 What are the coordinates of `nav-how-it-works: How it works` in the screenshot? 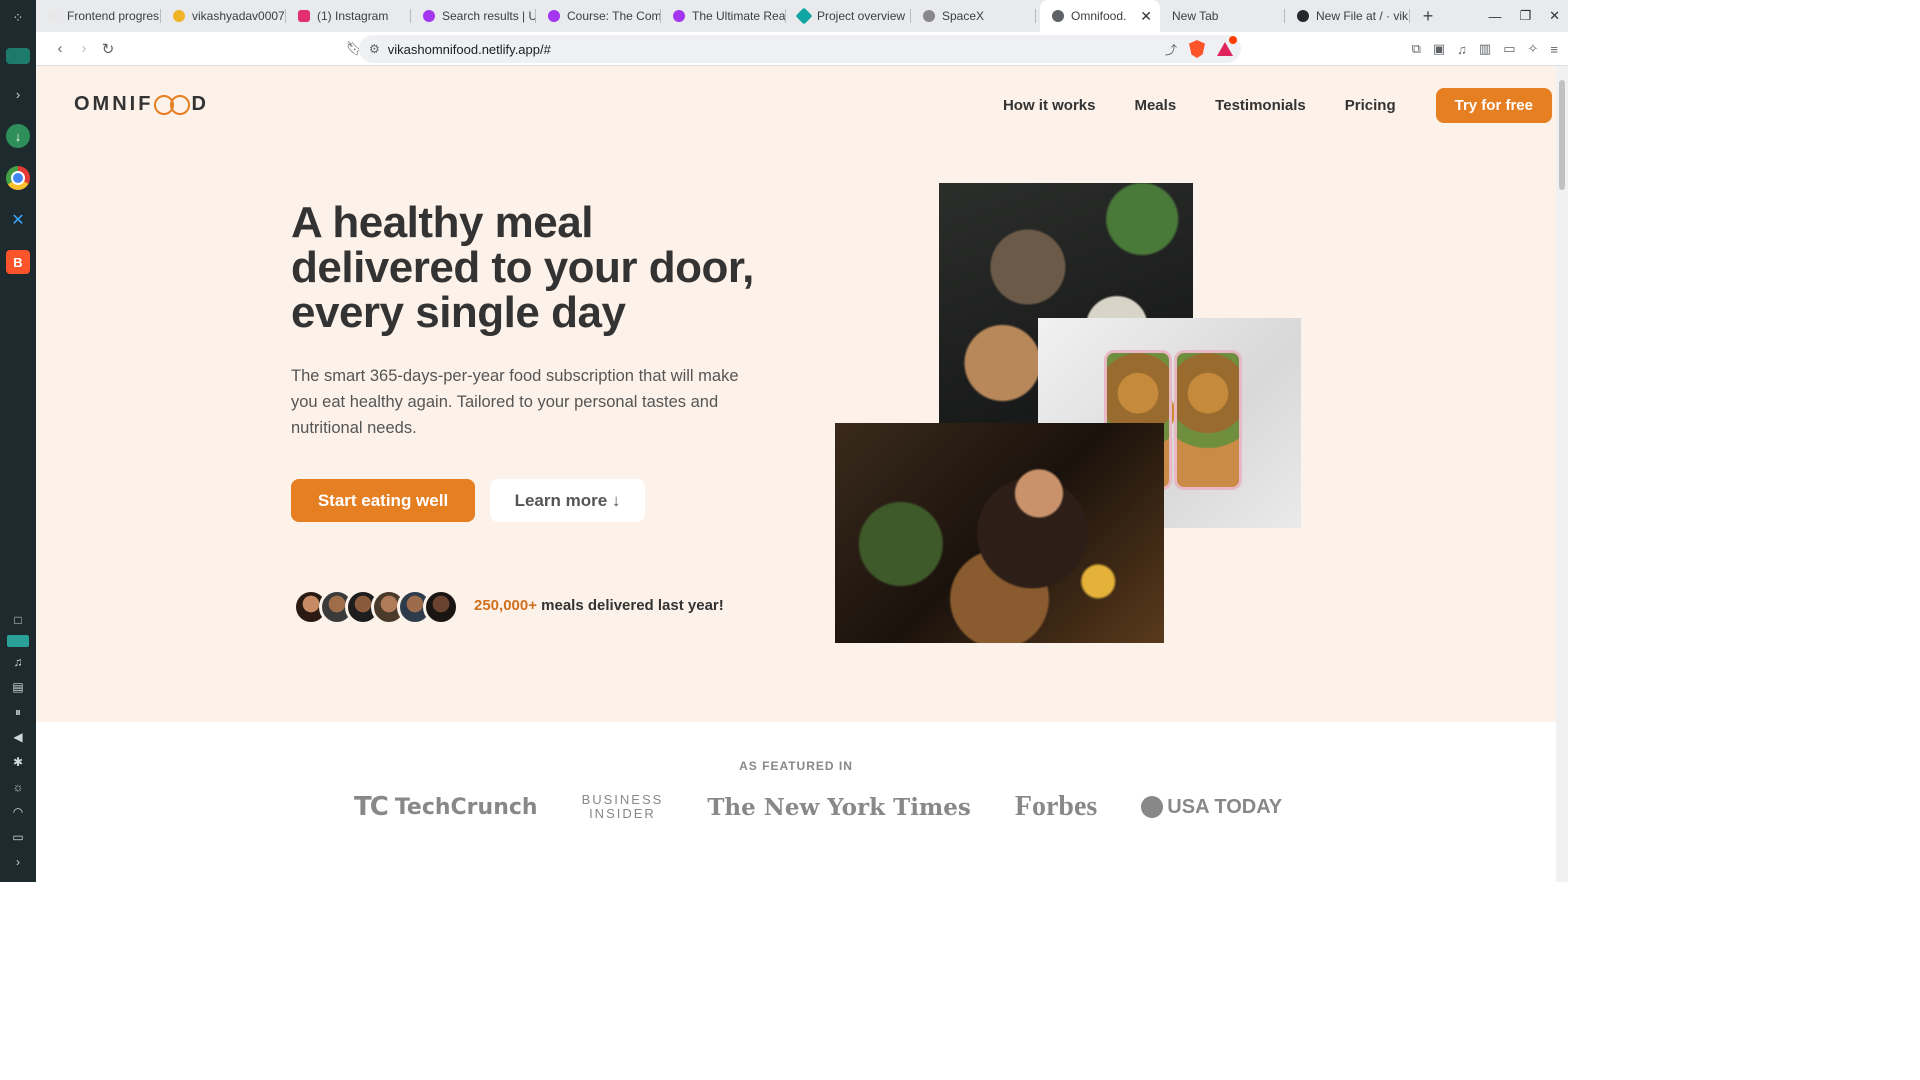 It's located at (1049, 105).